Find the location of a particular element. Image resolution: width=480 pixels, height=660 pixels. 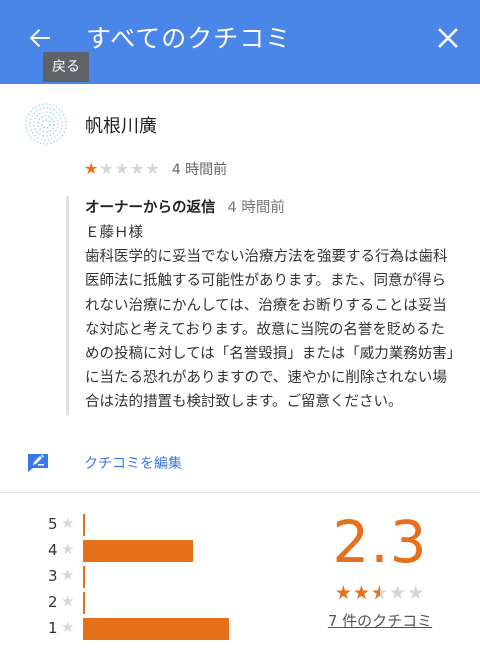

divider is located at coordinates (240, 492).